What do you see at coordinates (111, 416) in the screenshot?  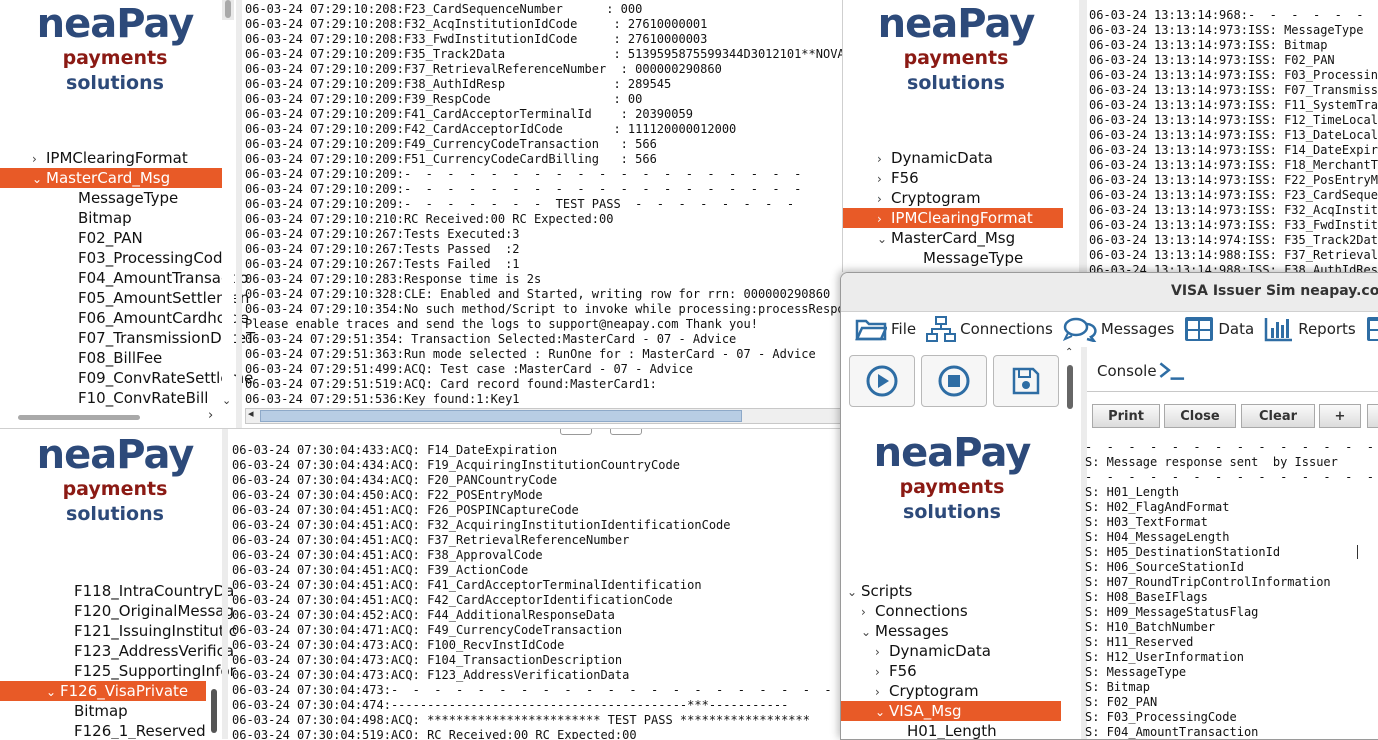 I see `w1-tree-hscroll: ›` at bounding box center [111, 416].